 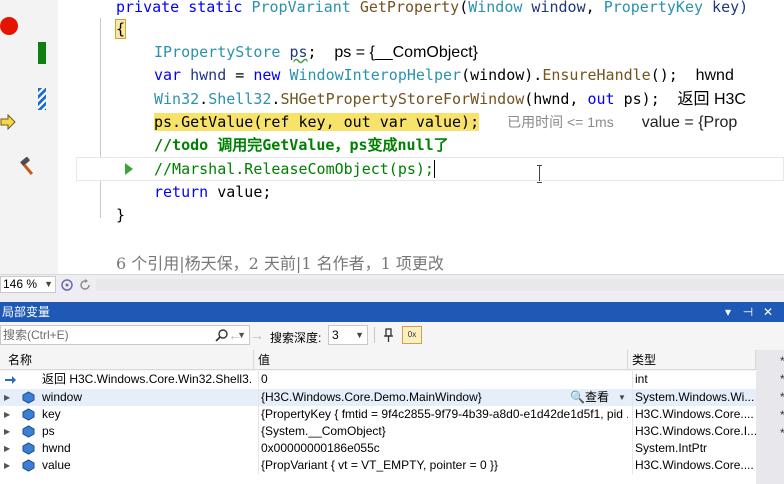 What do you see at coordinates (296, 338) in the screenshot?
I see `search-depth-label: 搜索深度:` at bounding box center [296, 338].